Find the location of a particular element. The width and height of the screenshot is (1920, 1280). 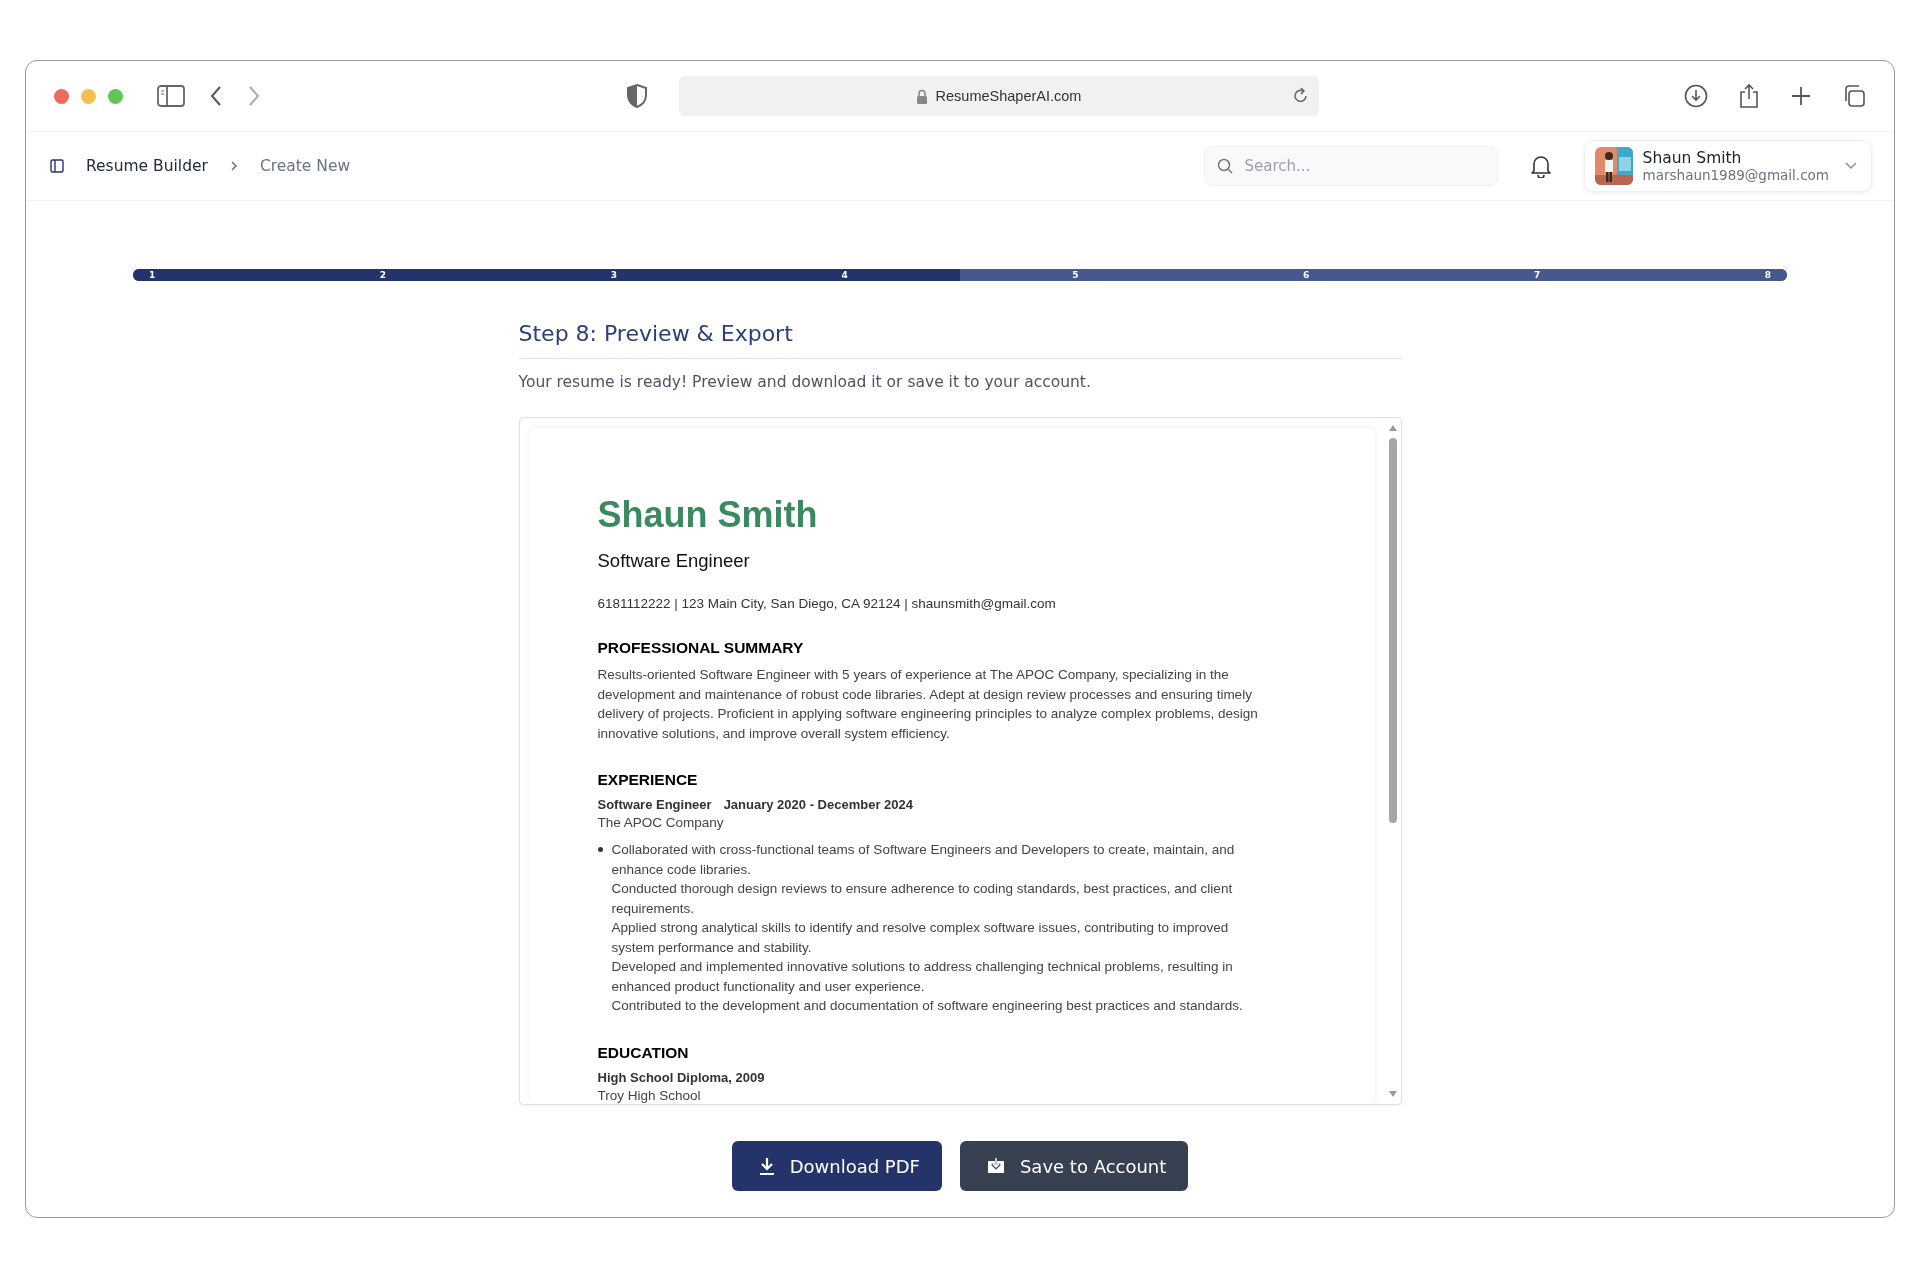

save-button: Save to Account is located at coordinates (1074, 1166).